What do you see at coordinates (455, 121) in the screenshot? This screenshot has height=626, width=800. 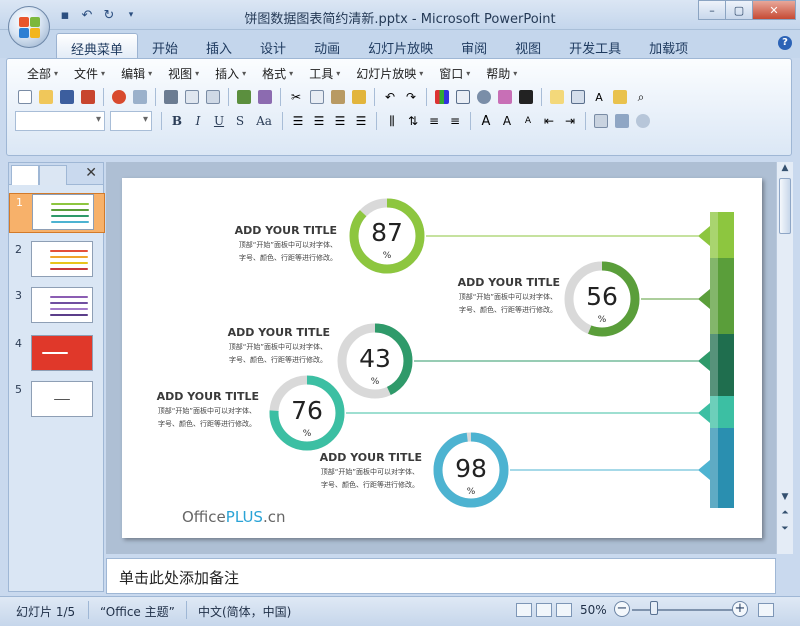 I see `numbering-icon: ≡` at bounding box center [455, 121].